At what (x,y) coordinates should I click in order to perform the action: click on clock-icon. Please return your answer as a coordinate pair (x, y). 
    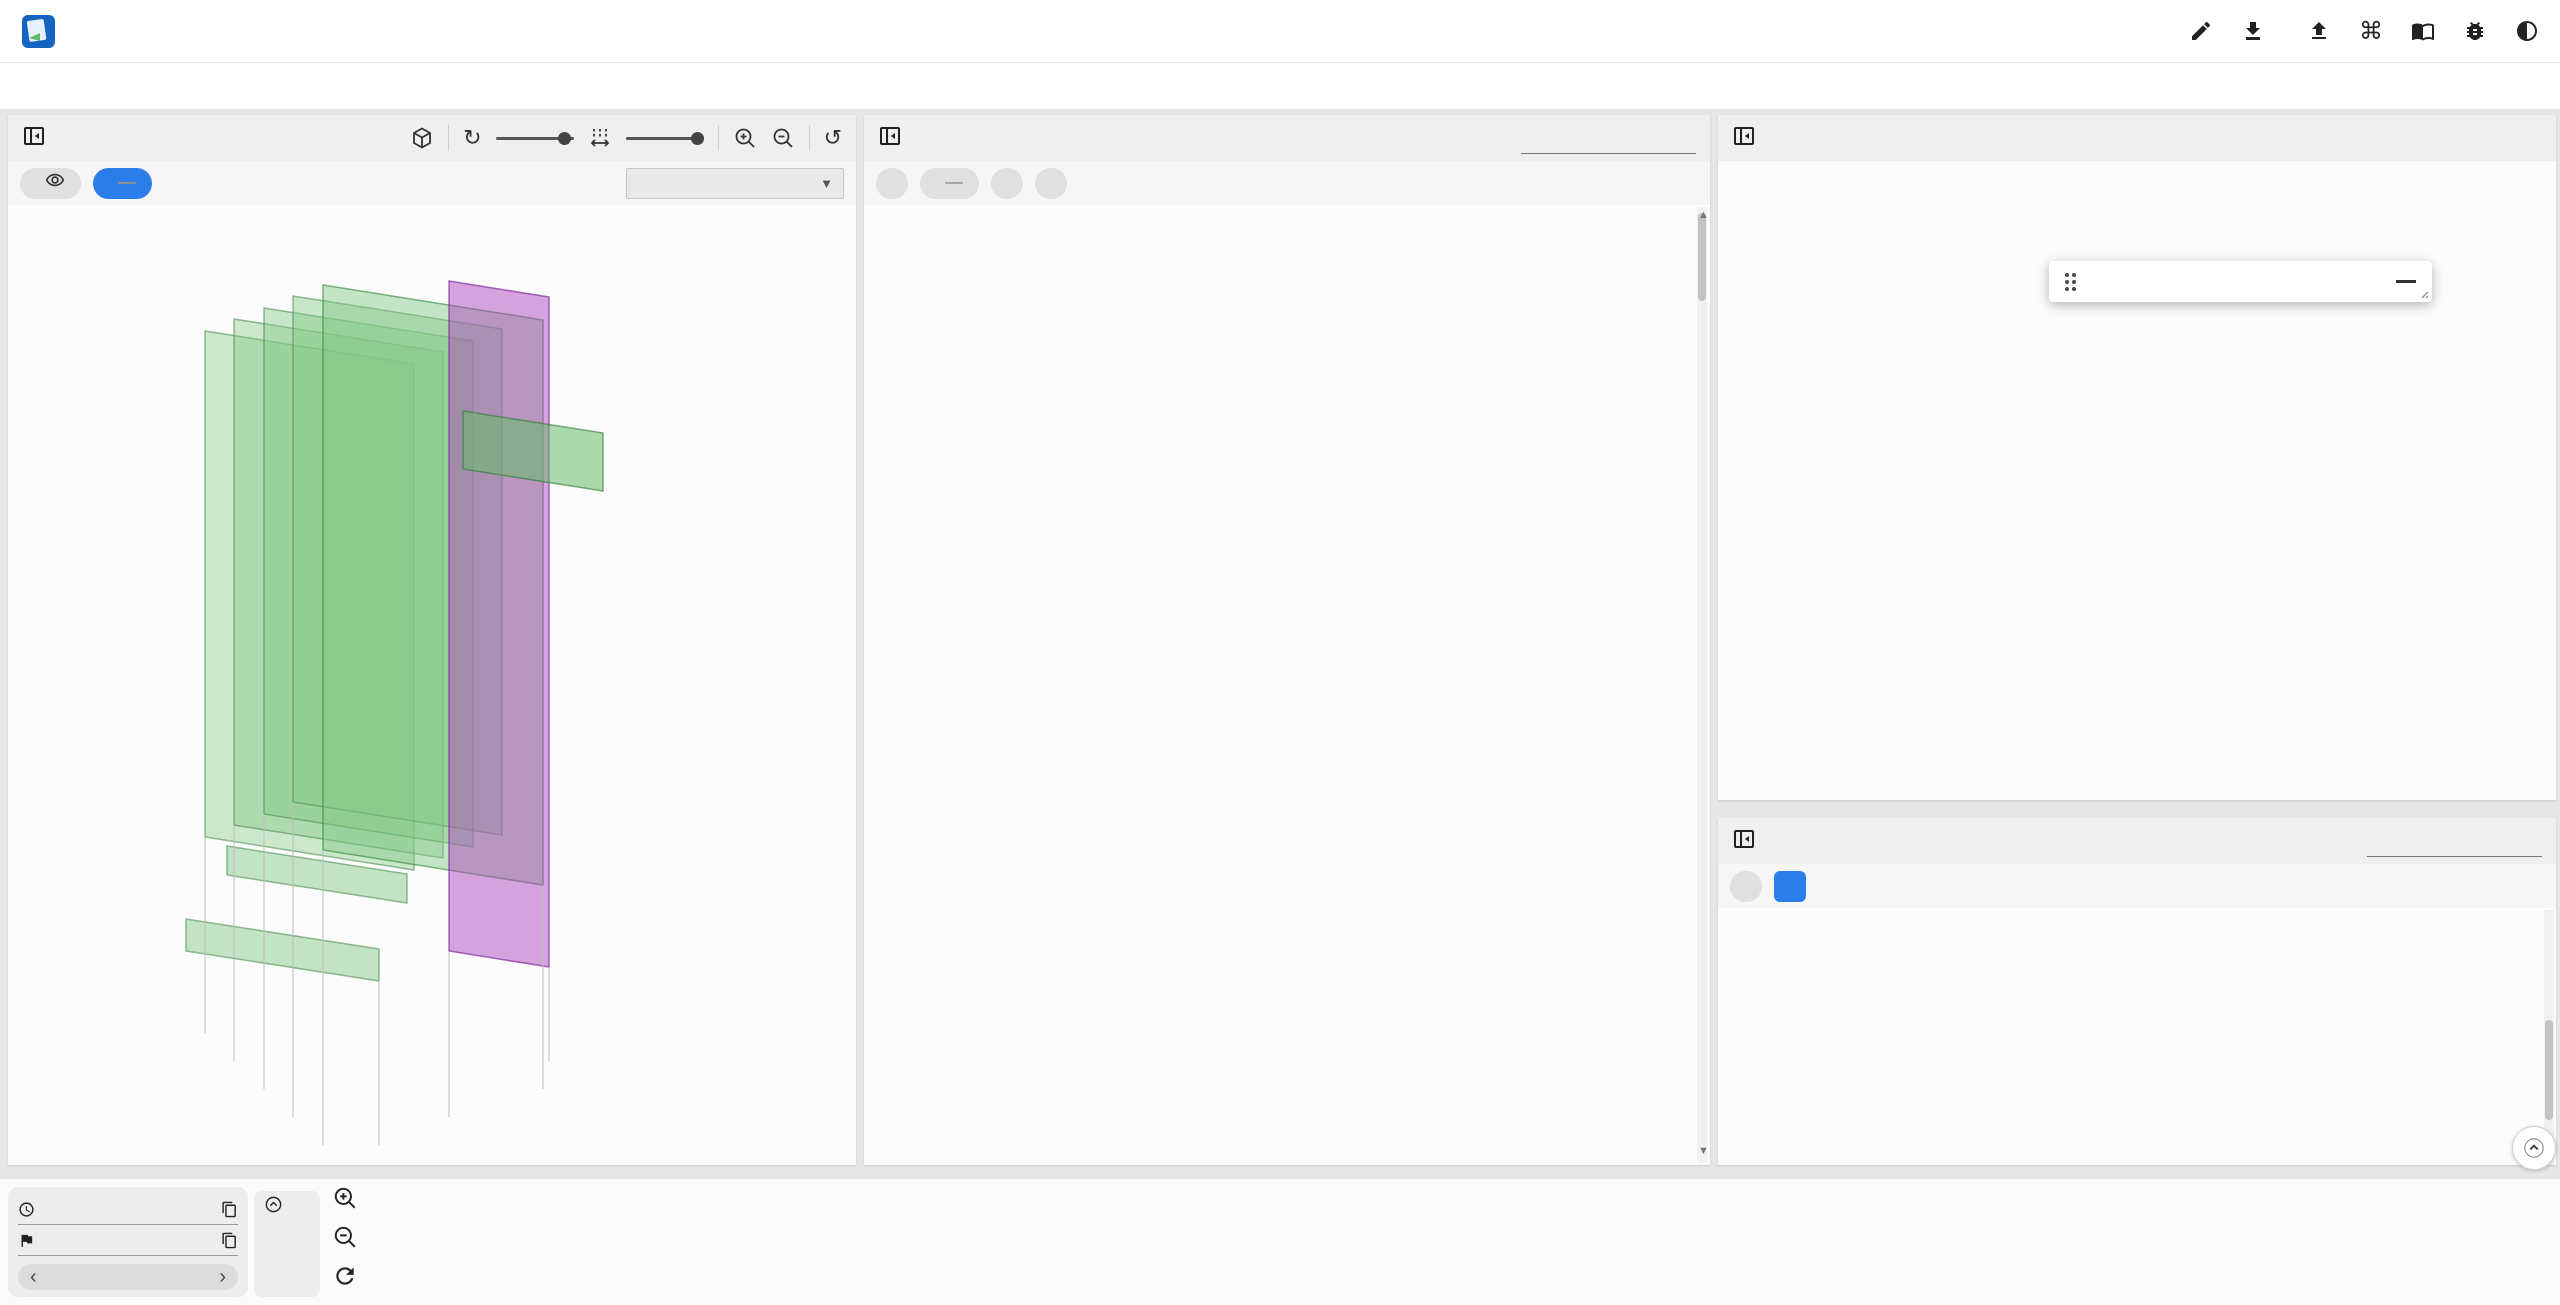
    Looking at the image, I should click on (26, 1209).